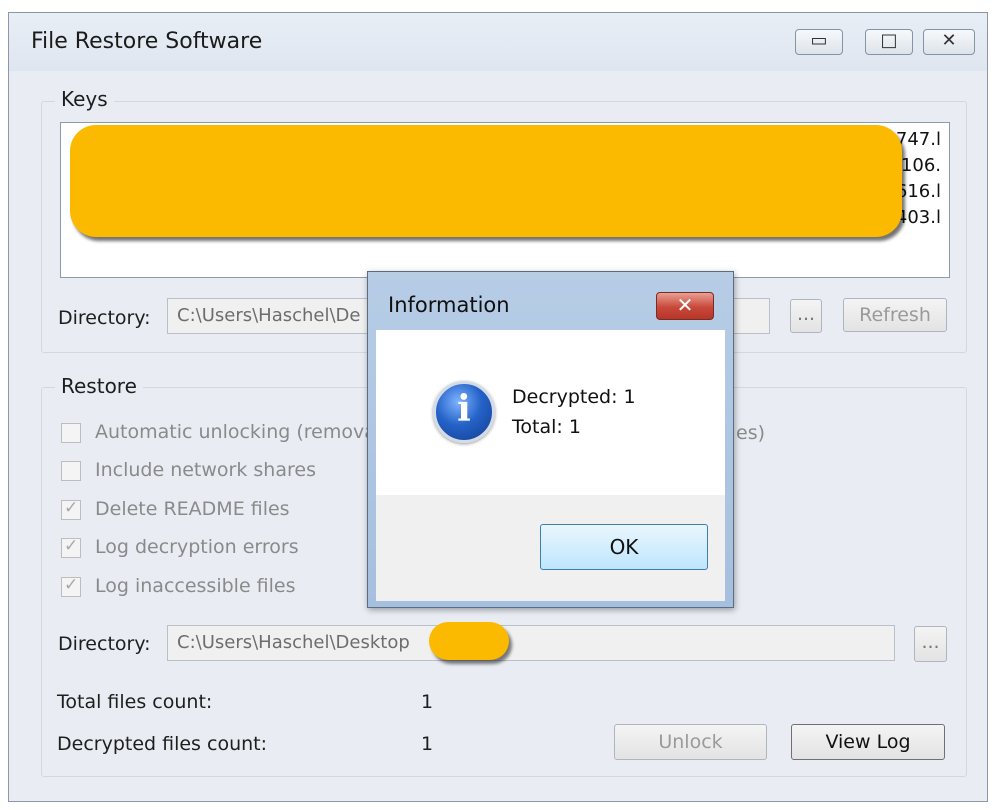 The height and width of the screenshot is (810, 992). I want to click on list-item: 403.l, so click(918, 217).